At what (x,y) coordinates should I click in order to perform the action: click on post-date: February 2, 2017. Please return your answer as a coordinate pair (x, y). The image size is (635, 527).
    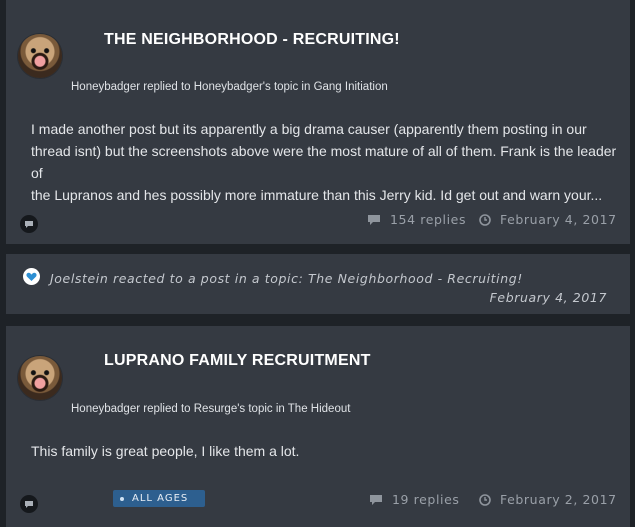
    Looking at the image, I should click on (548, 499).